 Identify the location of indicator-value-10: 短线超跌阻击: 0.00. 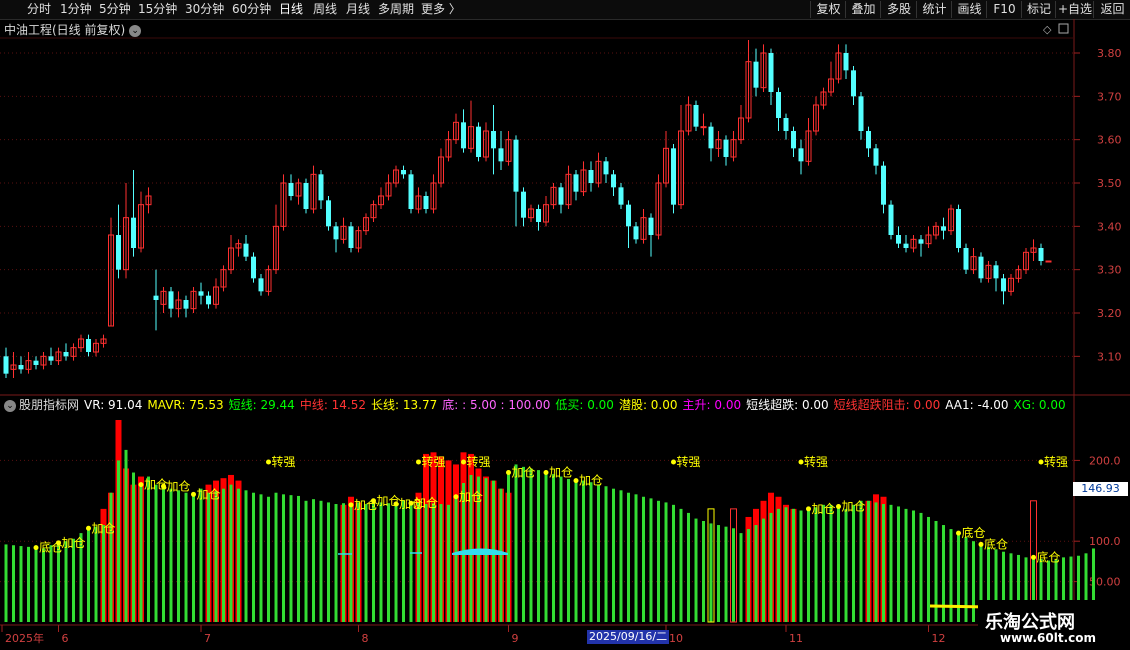
(887, 405).